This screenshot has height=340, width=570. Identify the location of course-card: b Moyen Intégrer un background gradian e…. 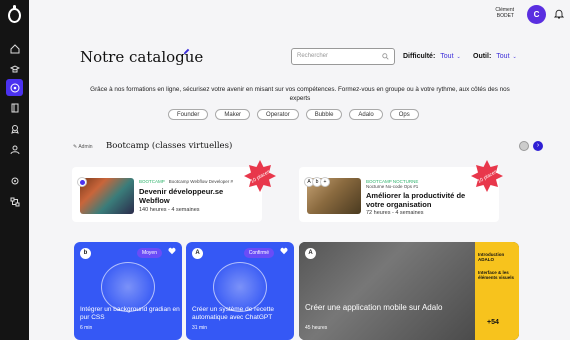
(128, 291).